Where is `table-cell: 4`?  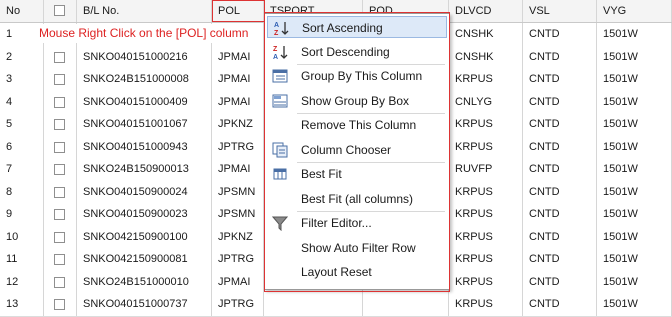
table-cell: 4 is located at coordinates (22, 102).